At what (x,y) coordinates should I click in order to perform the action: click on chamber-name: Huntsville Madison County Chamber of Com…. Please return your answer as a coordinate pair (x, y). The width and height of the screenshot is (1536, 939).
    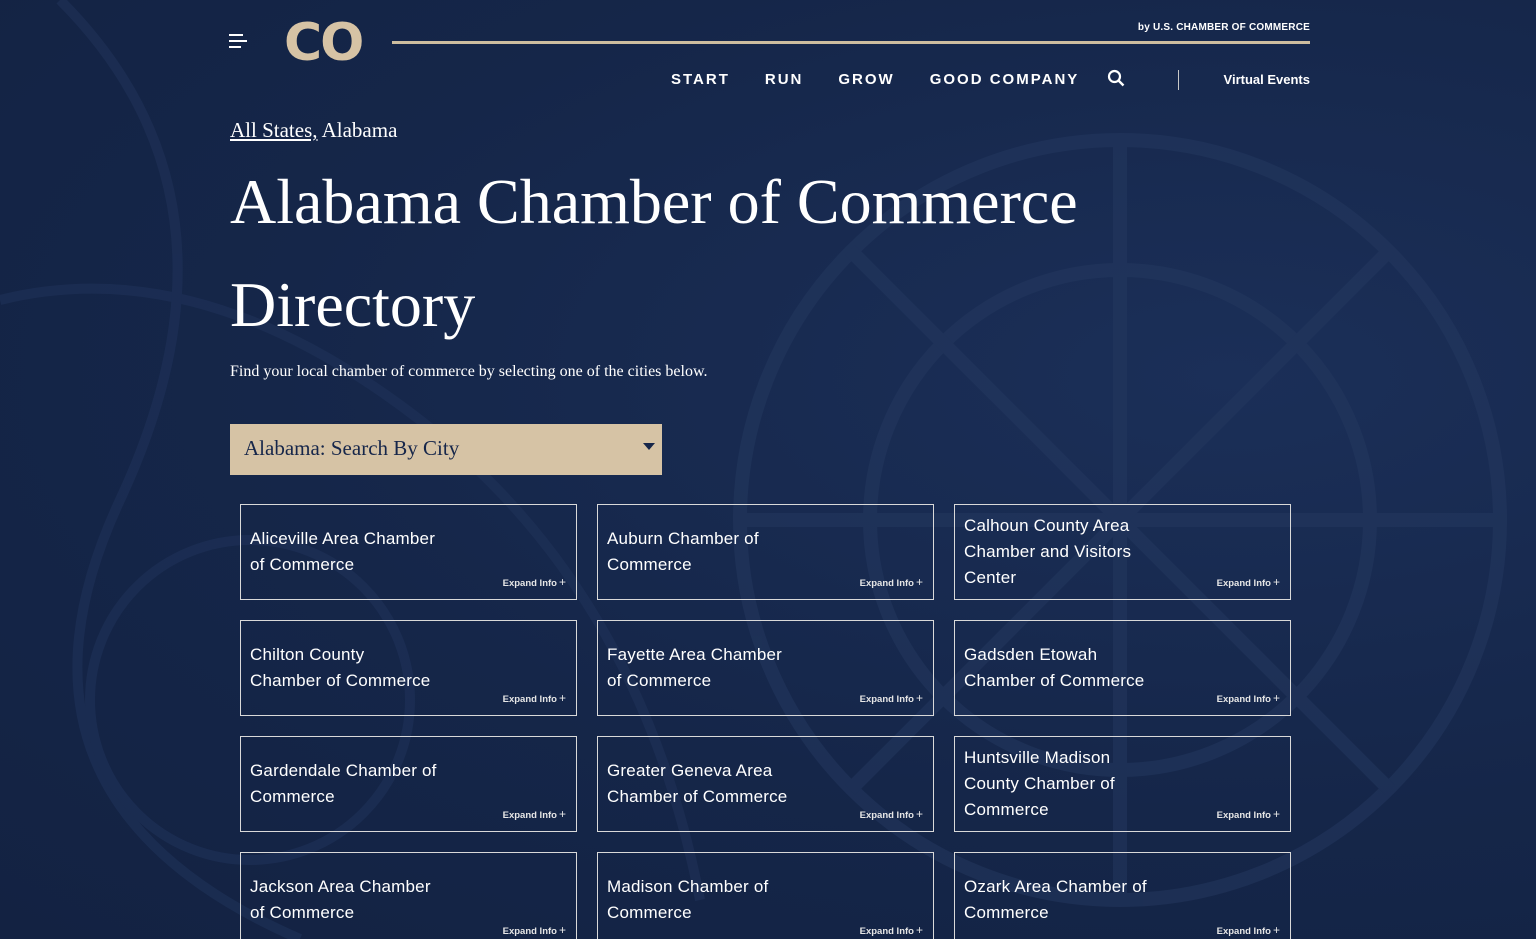
    Looking at the image, I should click on (1039, 783).